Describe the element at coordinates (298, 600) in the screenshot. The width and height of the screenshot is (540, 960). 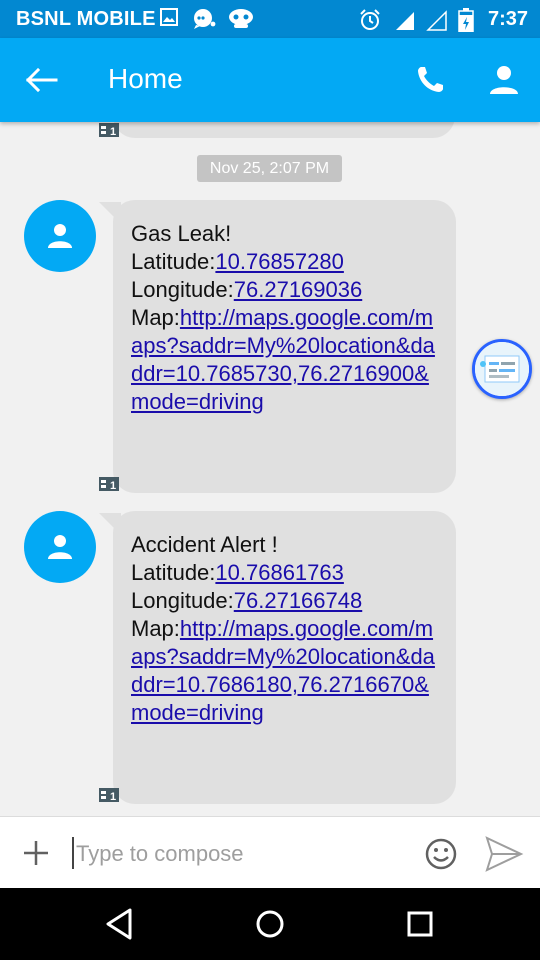
I see `longitude-link: 76.27166748` at that location.